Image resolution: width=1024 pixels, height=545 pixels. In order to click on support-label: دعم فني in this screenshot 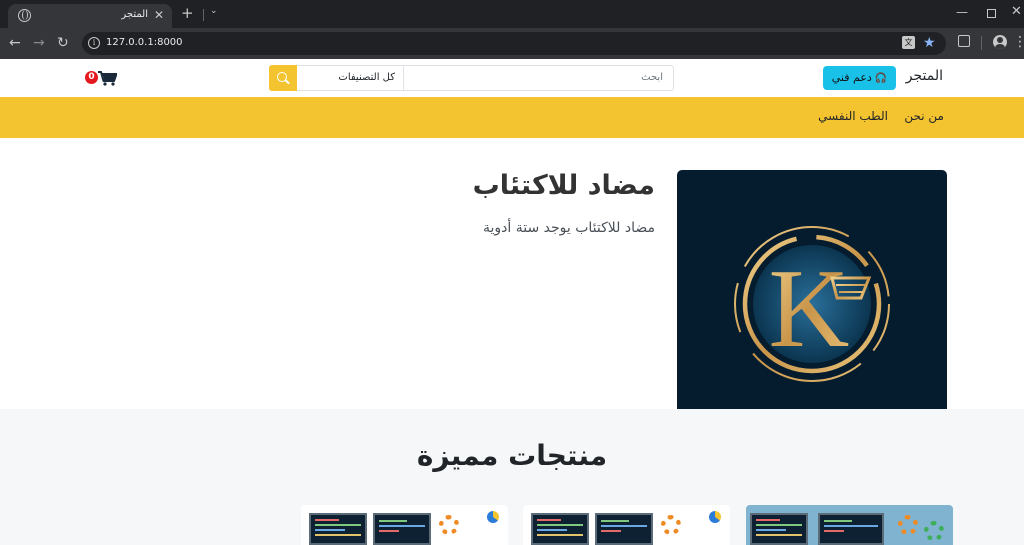, I will do `click(851, 77)`.